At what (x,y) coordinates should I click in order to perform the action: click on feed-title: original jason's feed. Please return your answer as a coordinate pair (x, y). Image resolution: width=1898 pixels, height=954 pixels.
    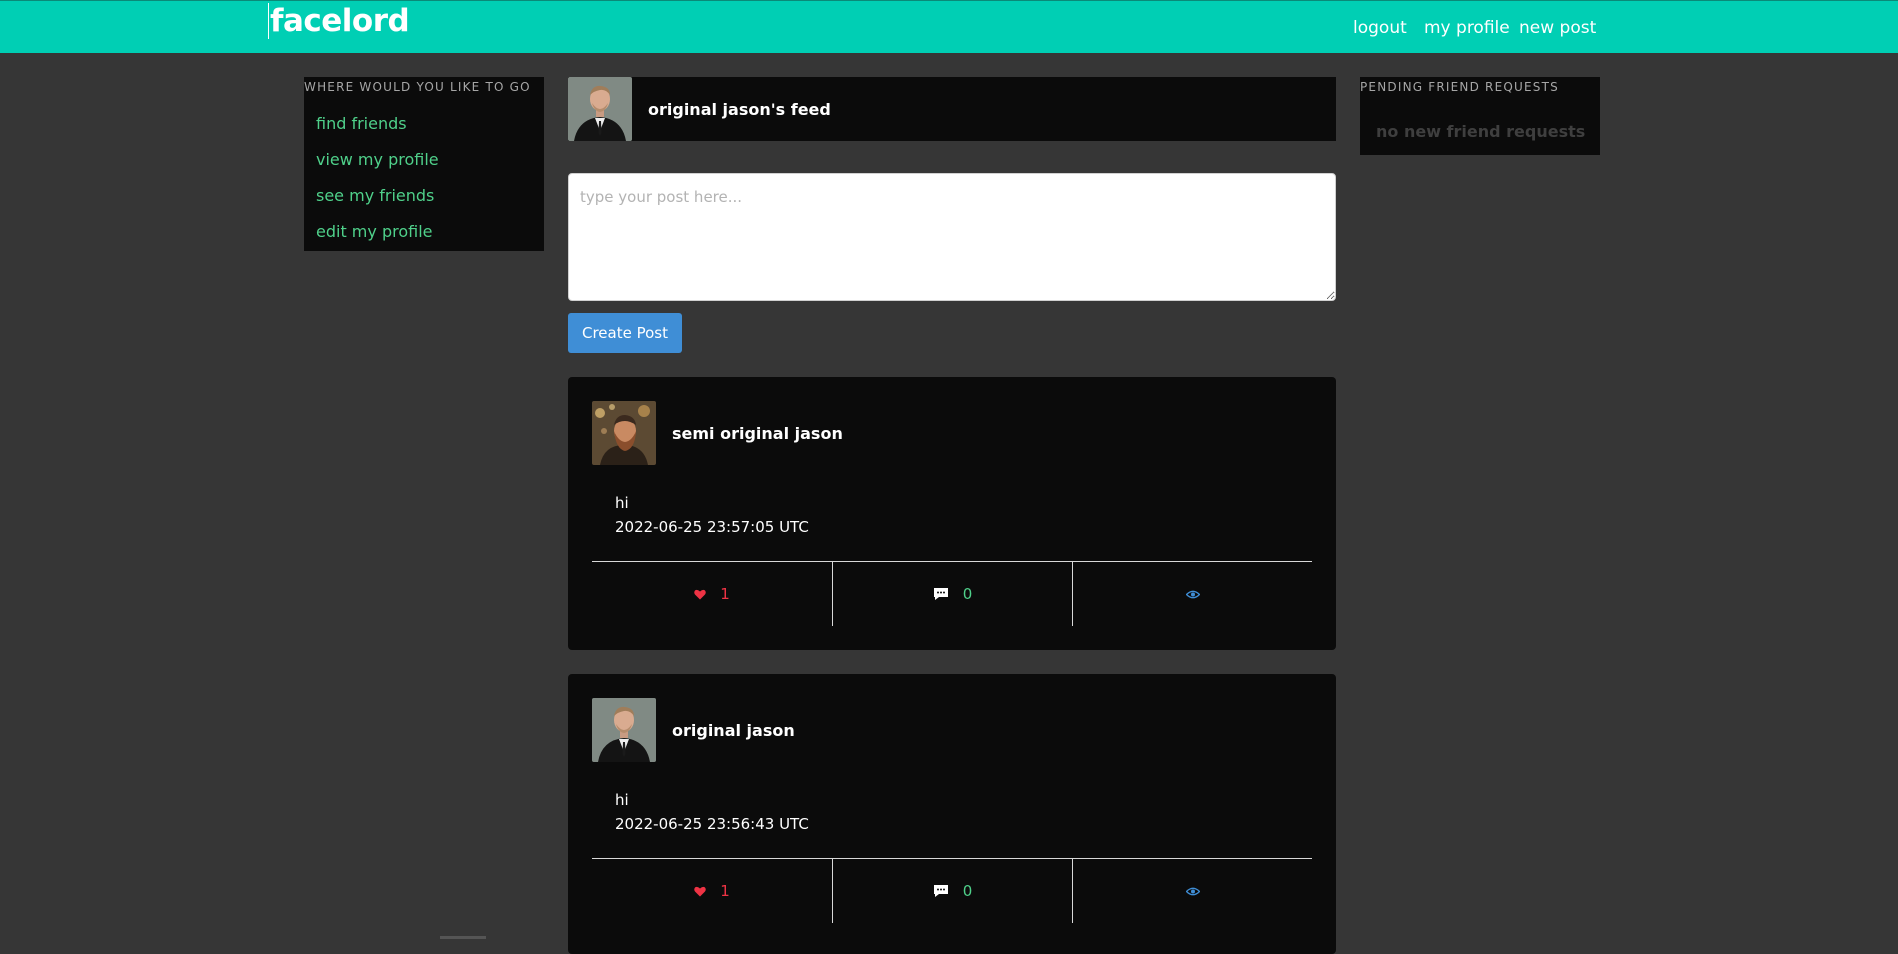
    Looking at the image, I should click on (739, 109).